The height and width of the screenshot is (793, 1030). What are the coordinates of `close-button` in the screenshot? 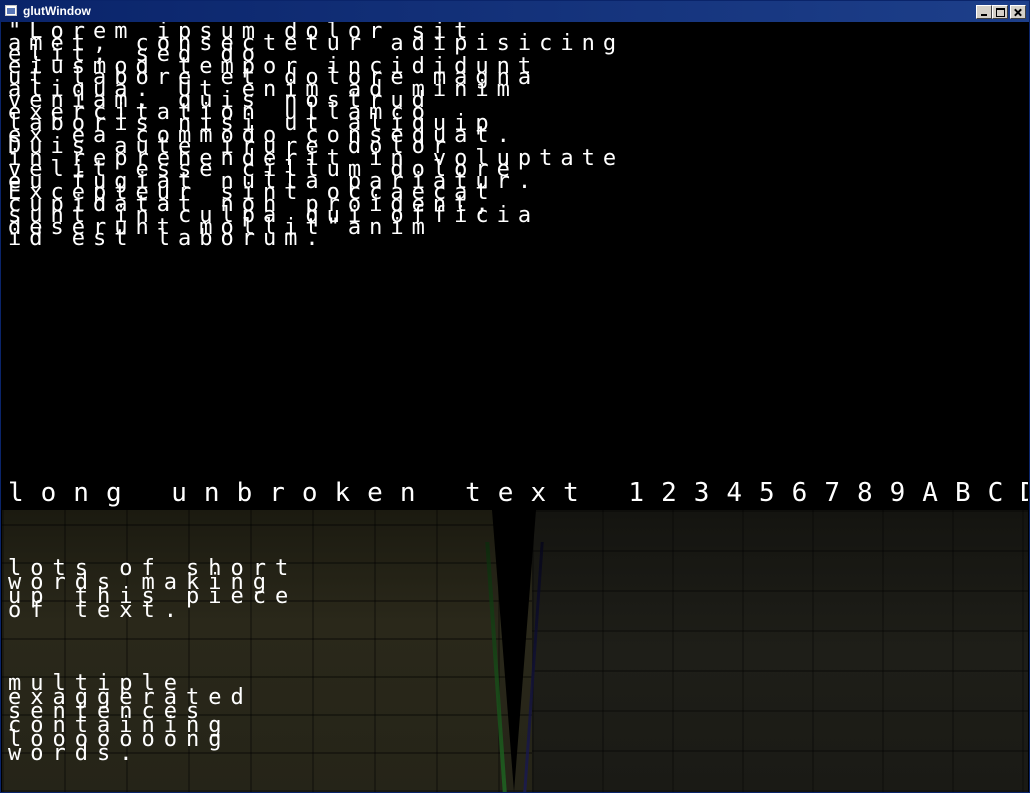 It's located at (1018, 12).